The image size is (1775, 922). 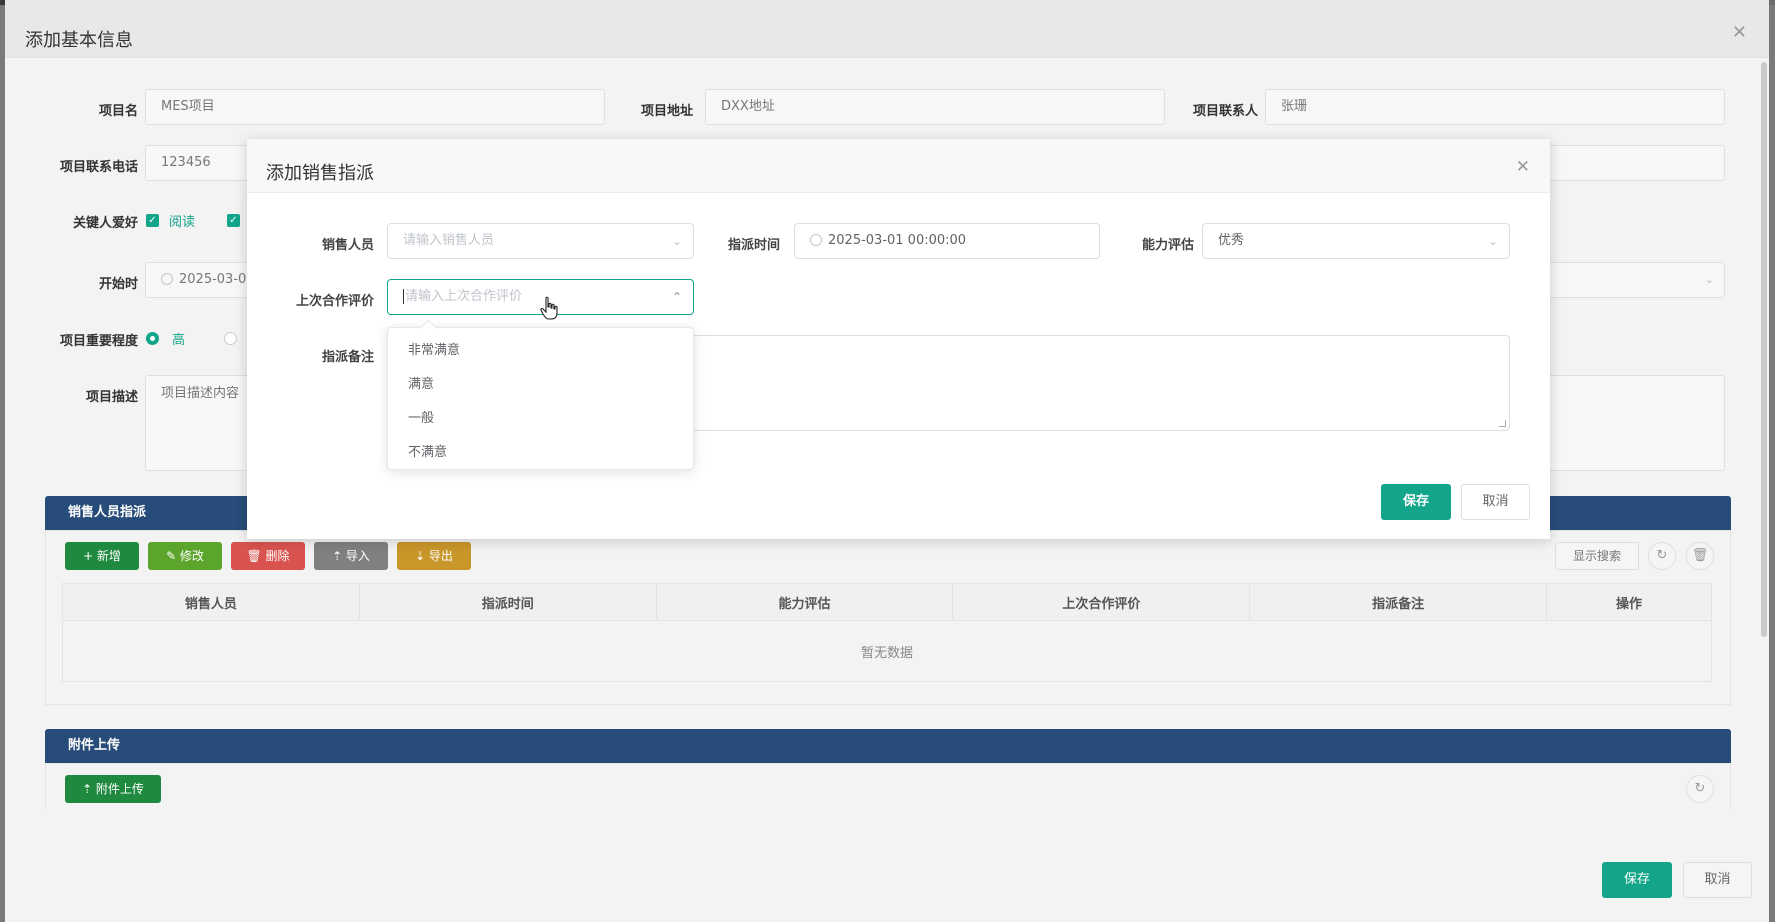 What do you see at coordinates (1700, 556) in the screenshot?
I see `trash-icon: 🗑` at bounding box center [1700, 556].